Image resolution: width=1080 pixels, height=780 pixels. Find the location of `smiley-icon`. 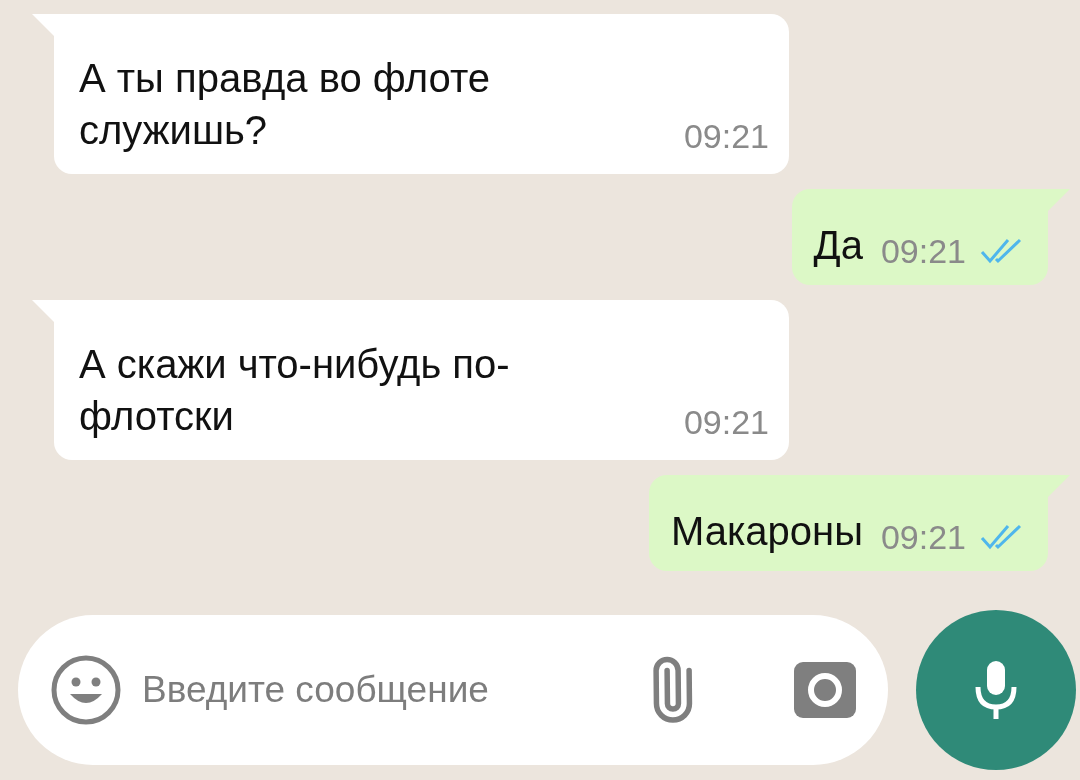

smiley-icon is located at coordinates (86, 690).